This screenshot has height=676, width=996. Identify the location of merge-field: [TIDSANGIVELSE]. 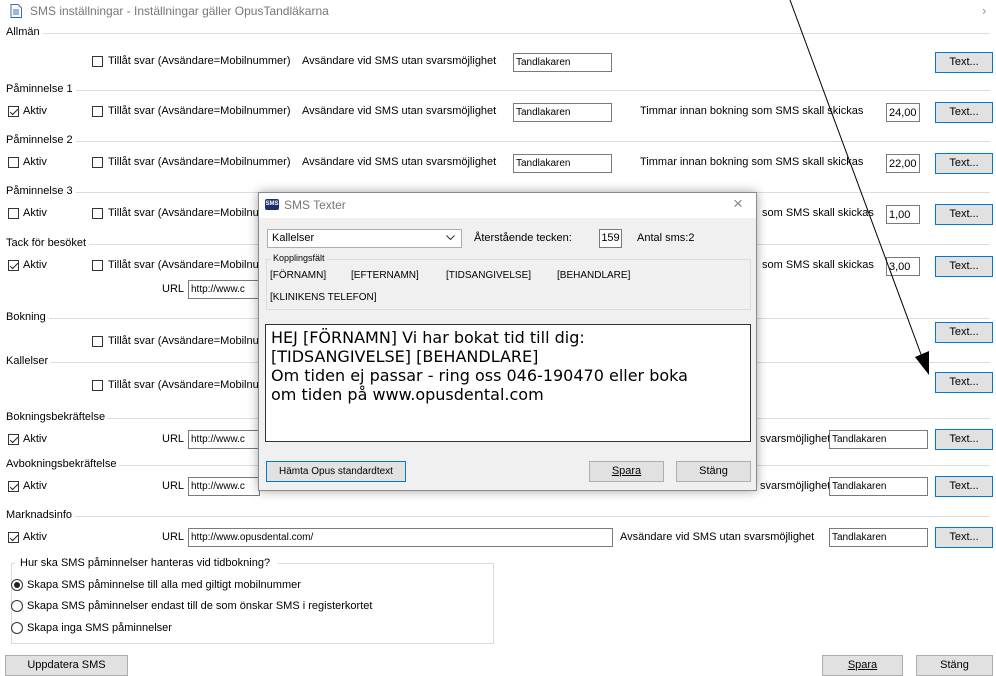
(488, 275).